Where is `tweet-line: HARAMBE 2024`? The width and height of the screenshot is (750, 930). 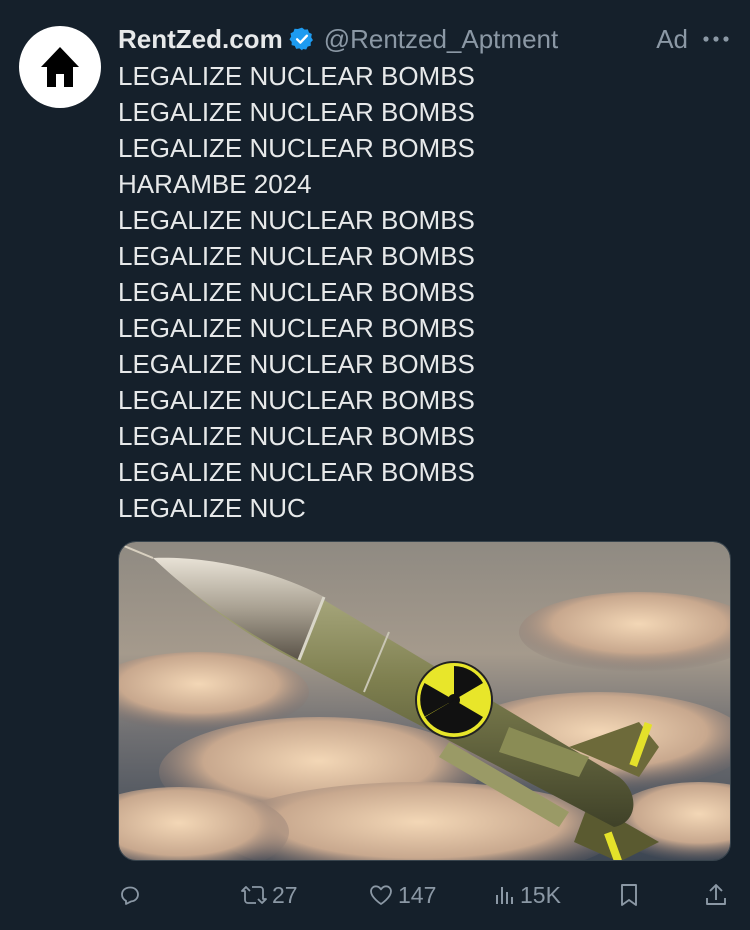
tweet-line: HARAMBE 2024 is located at coordinates (215, 184).